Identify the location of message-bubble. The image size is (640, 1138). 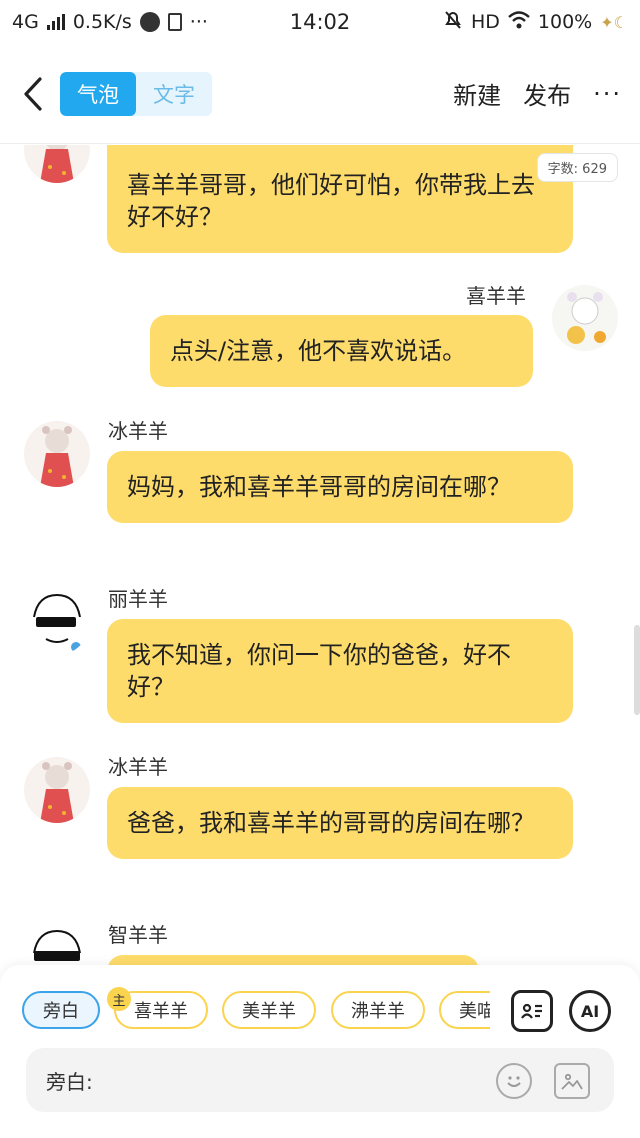
(293, 960).